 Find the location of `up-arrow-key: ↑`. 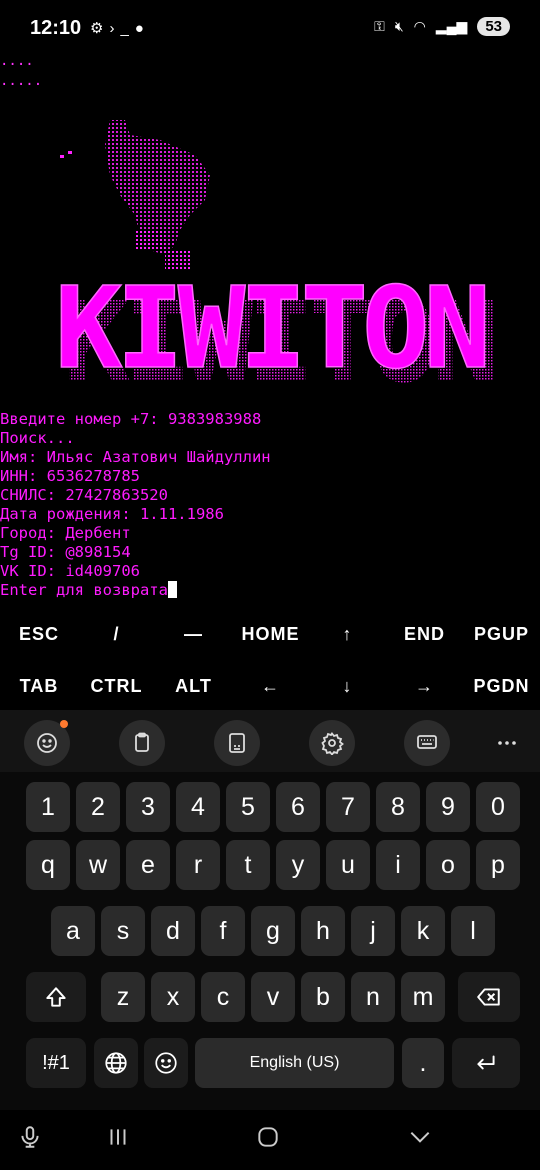

up-arrow-key: ↑ is located at coordinates (347, 634).